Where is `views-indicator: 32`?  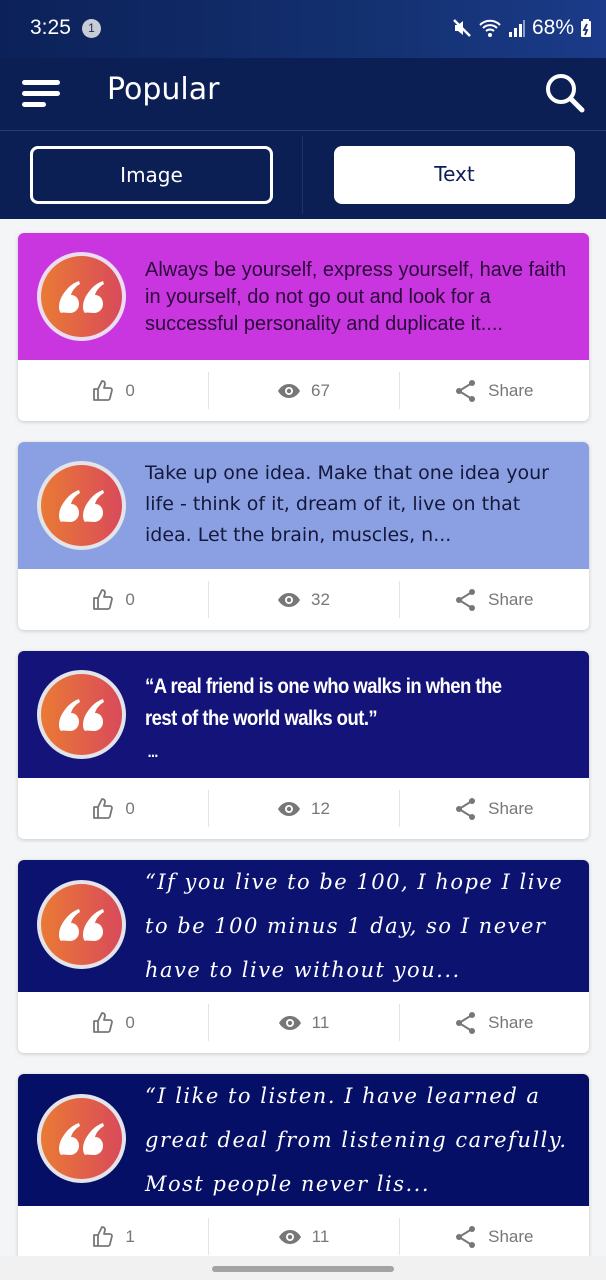
views-indicator: 32 is located at coordinates (303, 599).